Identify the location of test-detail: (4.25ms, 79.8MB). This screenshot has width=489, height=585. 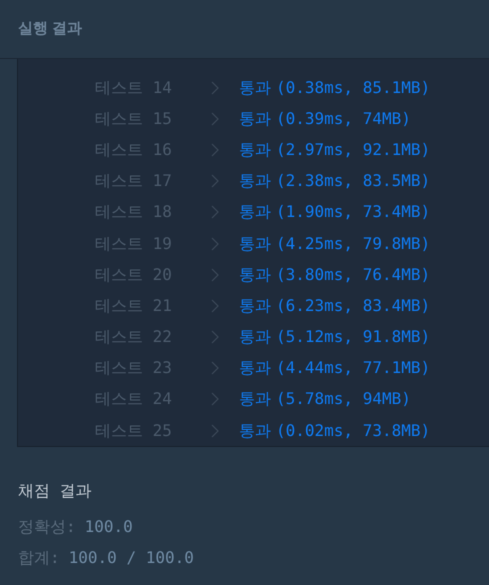
(353, 243).